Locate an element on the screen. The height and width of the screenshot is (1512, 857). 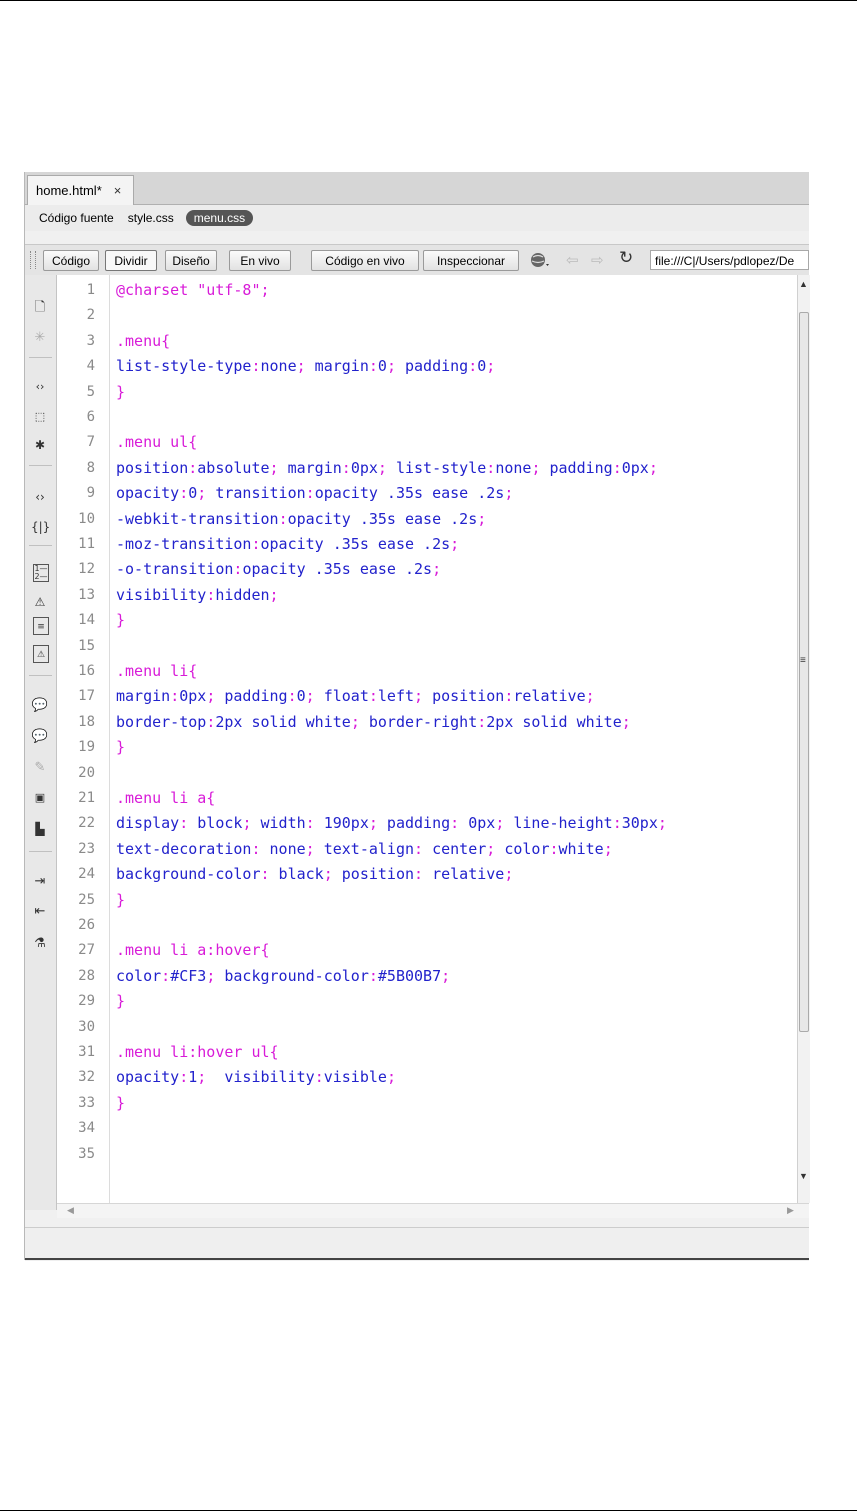
scroll-right-arrow-icon: ▶ is located at coordinates (790, 1210).